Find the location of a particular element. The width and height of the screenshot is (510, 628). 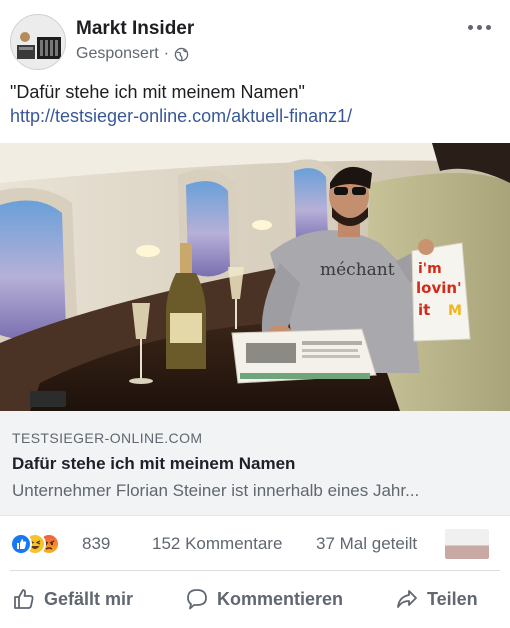

share-count: 37 Mal geteilt is located at coordinates (366, 544).